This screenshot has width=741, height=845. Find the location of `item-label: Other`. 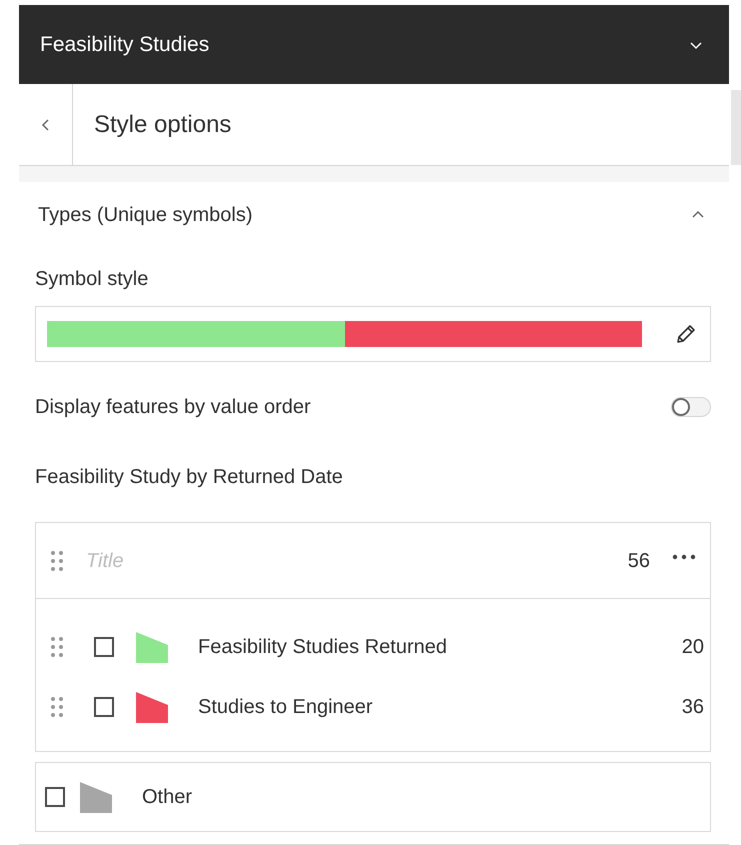

item-label: Other is located at coordinates (167, 797).